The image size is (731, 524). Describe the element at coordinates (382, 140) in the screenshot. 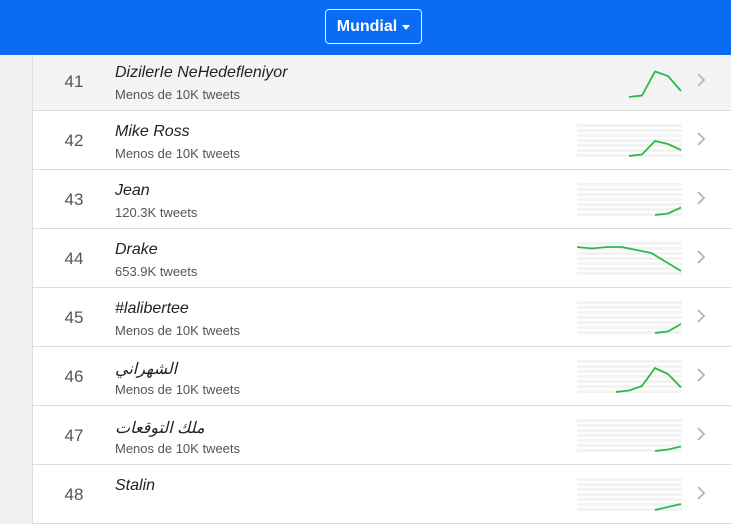

I see `trend-row: 42 Mike Ross Menos de 10K tweets` at that location.